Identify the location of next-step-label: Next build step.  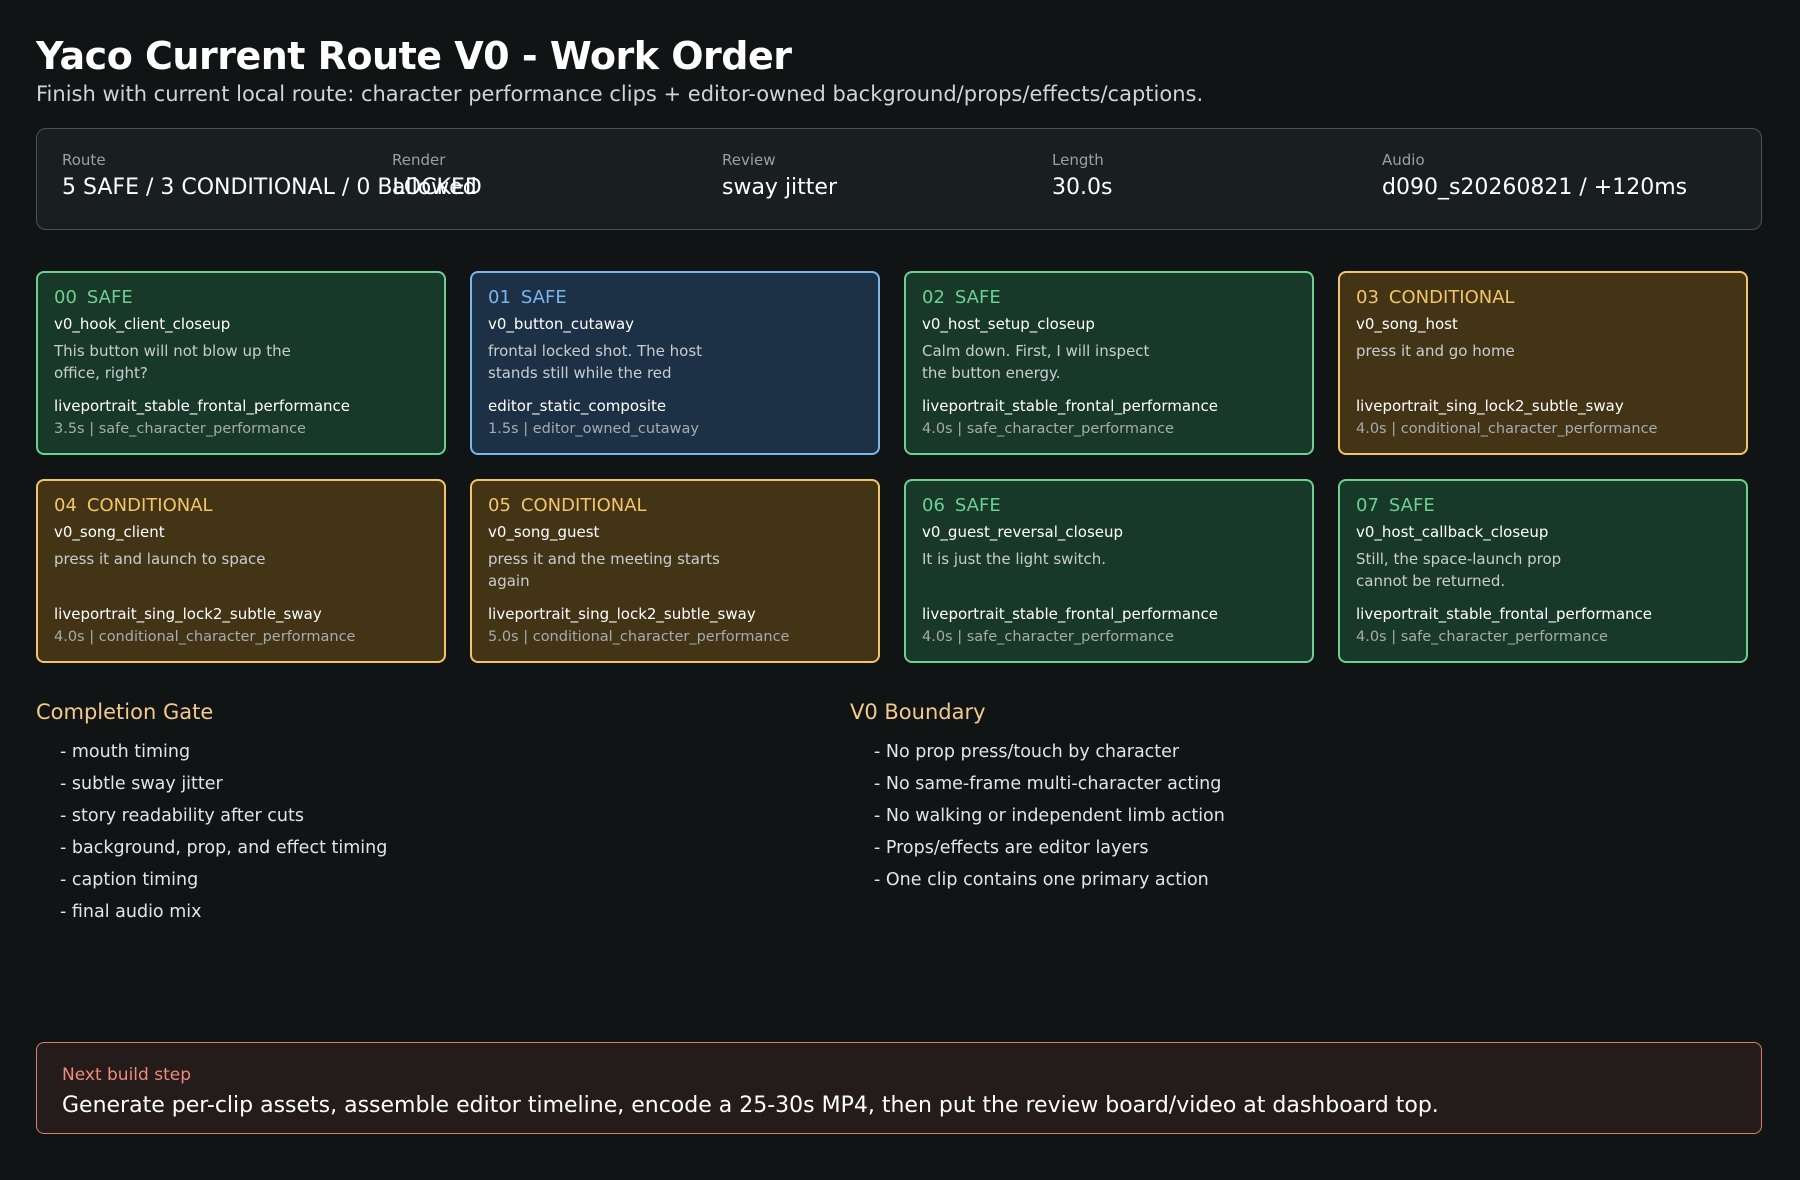
(126, 1075).